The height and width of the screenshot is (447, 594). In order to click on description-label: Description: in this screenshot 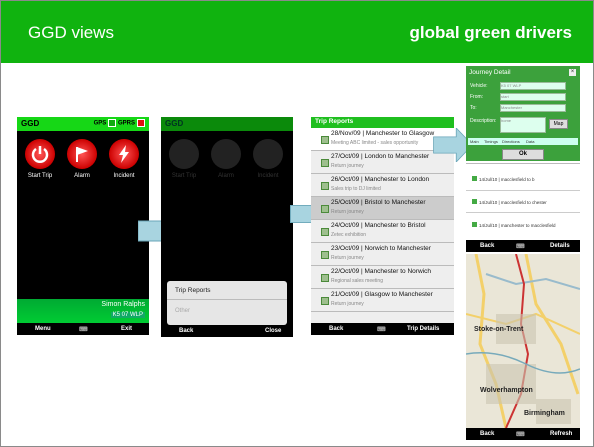, I will do `click(483, 121)`.